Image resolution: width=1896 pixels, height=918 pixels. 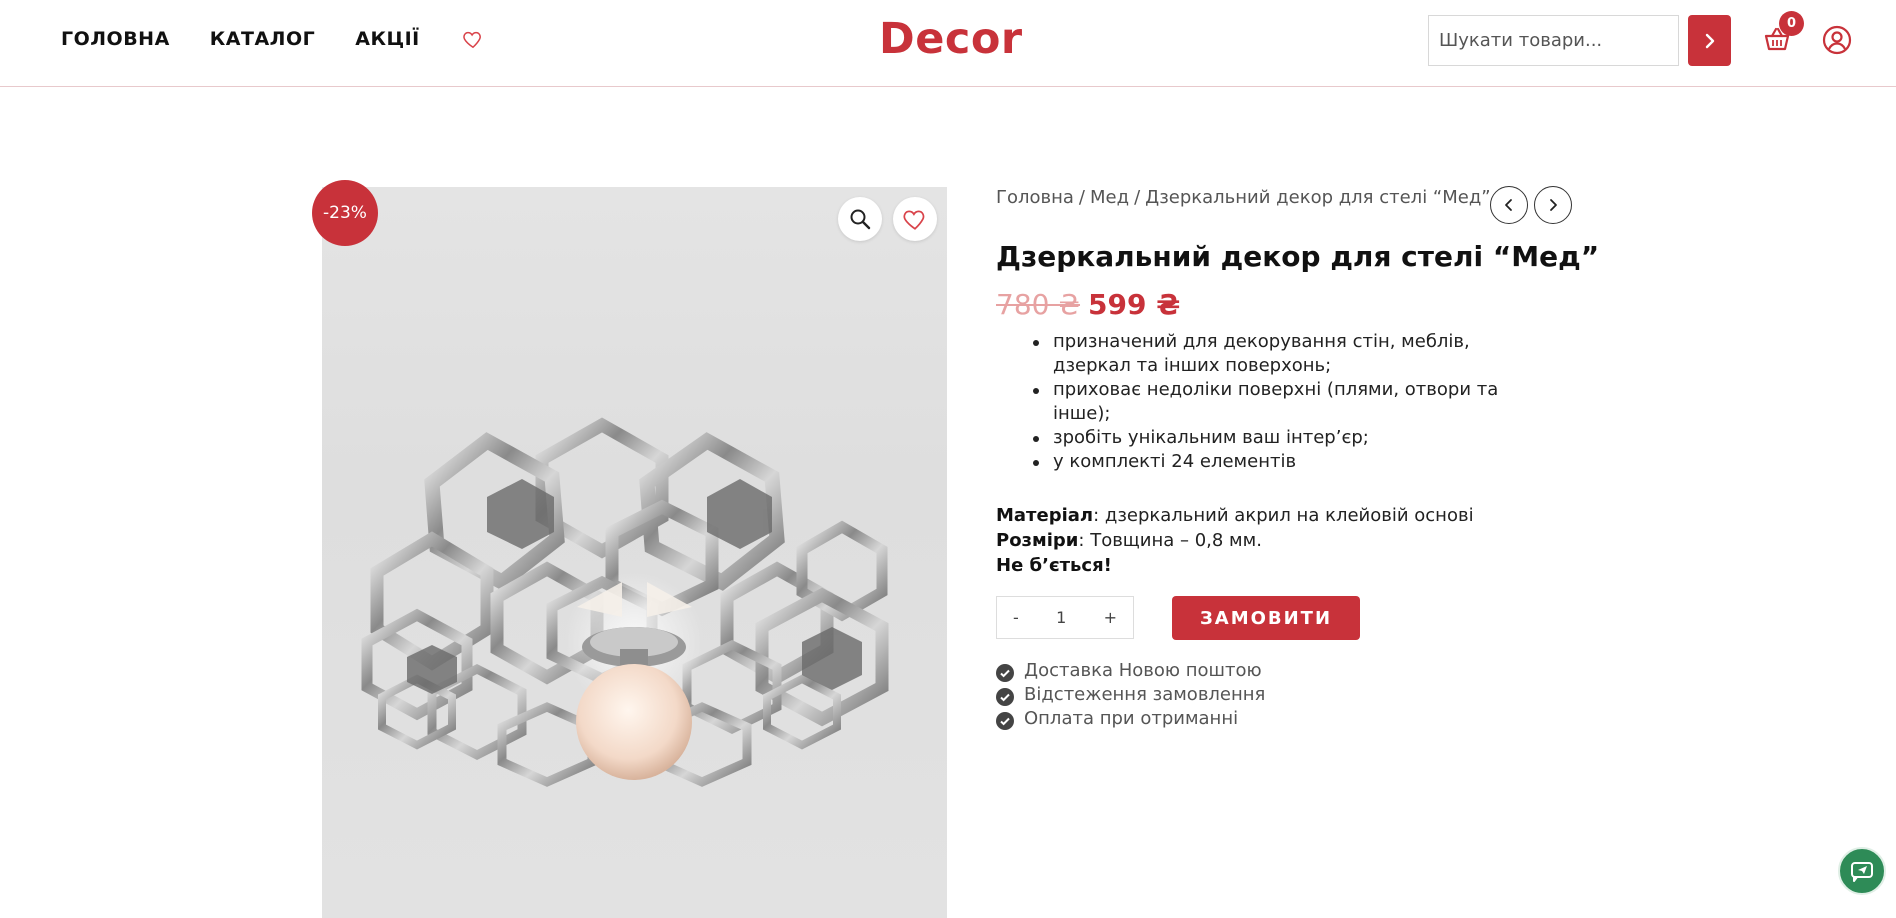 I want to click on quantity-decrease-button: -, so click(x=1016, y=617).